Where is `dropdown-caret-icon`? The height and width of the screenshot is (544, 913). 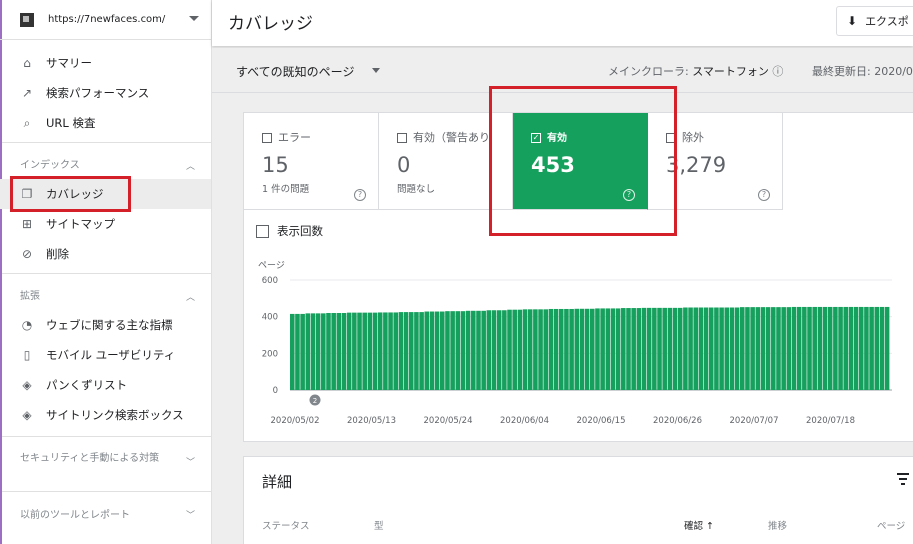 dropdown-caret-icon is located at coordinates (376, 70).